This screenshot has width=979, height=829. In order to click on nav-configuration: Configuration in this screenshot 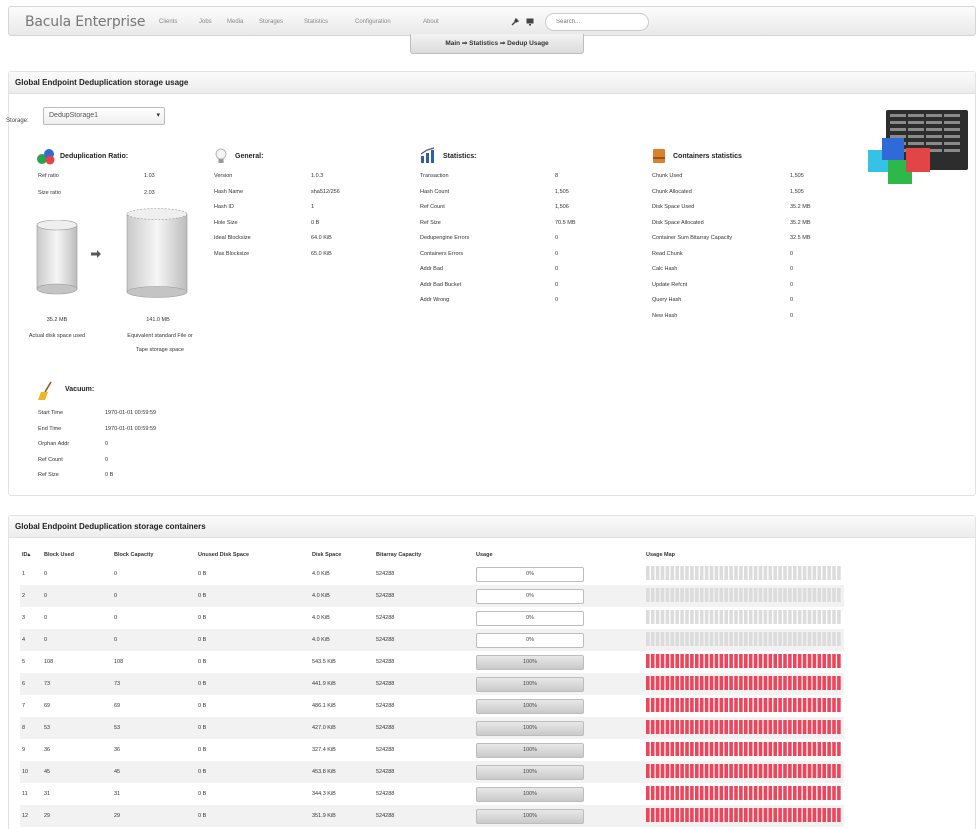, I will do `click(373, 22)`.